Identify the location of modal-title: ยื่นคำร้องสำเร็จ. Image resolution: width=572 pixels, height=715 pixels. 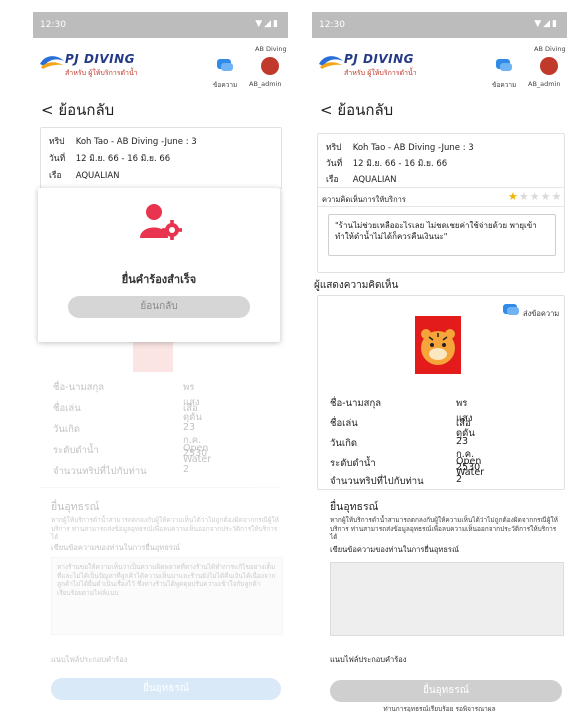
(159, 279).